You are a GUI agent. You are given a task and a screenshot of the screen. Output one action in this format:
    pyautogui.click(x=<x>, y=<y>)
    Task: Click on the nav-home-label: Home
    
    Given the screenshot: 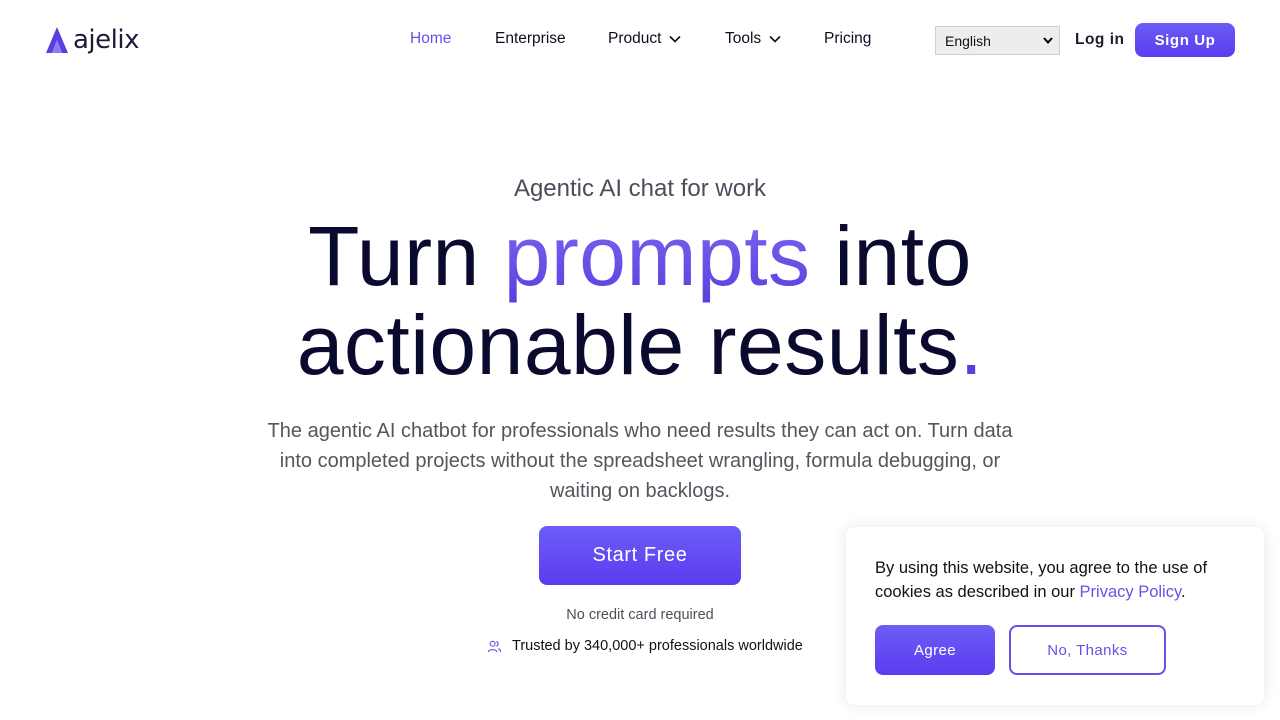 What is the action you would take?
    pyautogui.click(x=431, y=38)
    